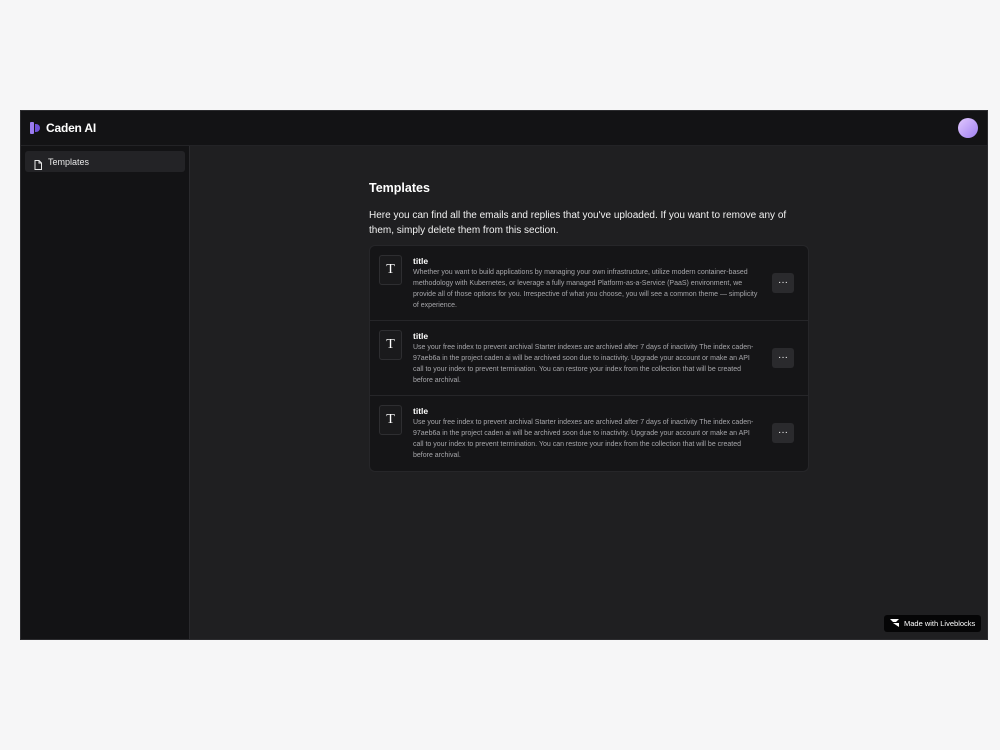  What do you see at coordinates (105, 161) in the screenshot?
I see `sidebar-item-templates: Templates` at bounding box center [105, 161].